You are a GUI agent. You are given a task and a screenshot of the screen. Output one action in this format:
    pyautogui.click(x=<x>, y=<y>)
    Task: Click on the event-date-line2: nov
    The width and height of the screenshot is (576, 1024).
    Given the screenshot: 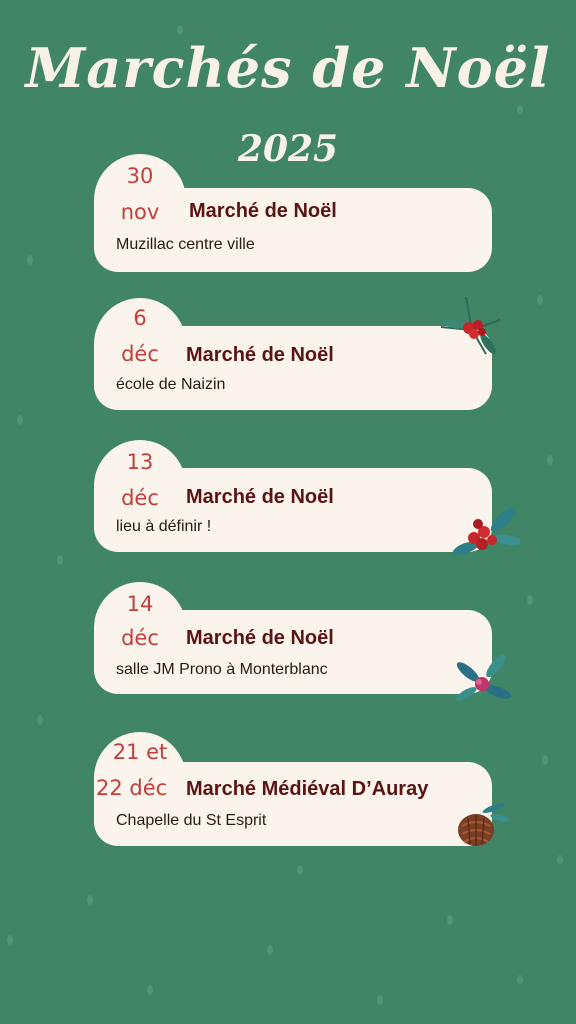 What is the action you would take?
    pyautogui.click(x=140, y=212)
    